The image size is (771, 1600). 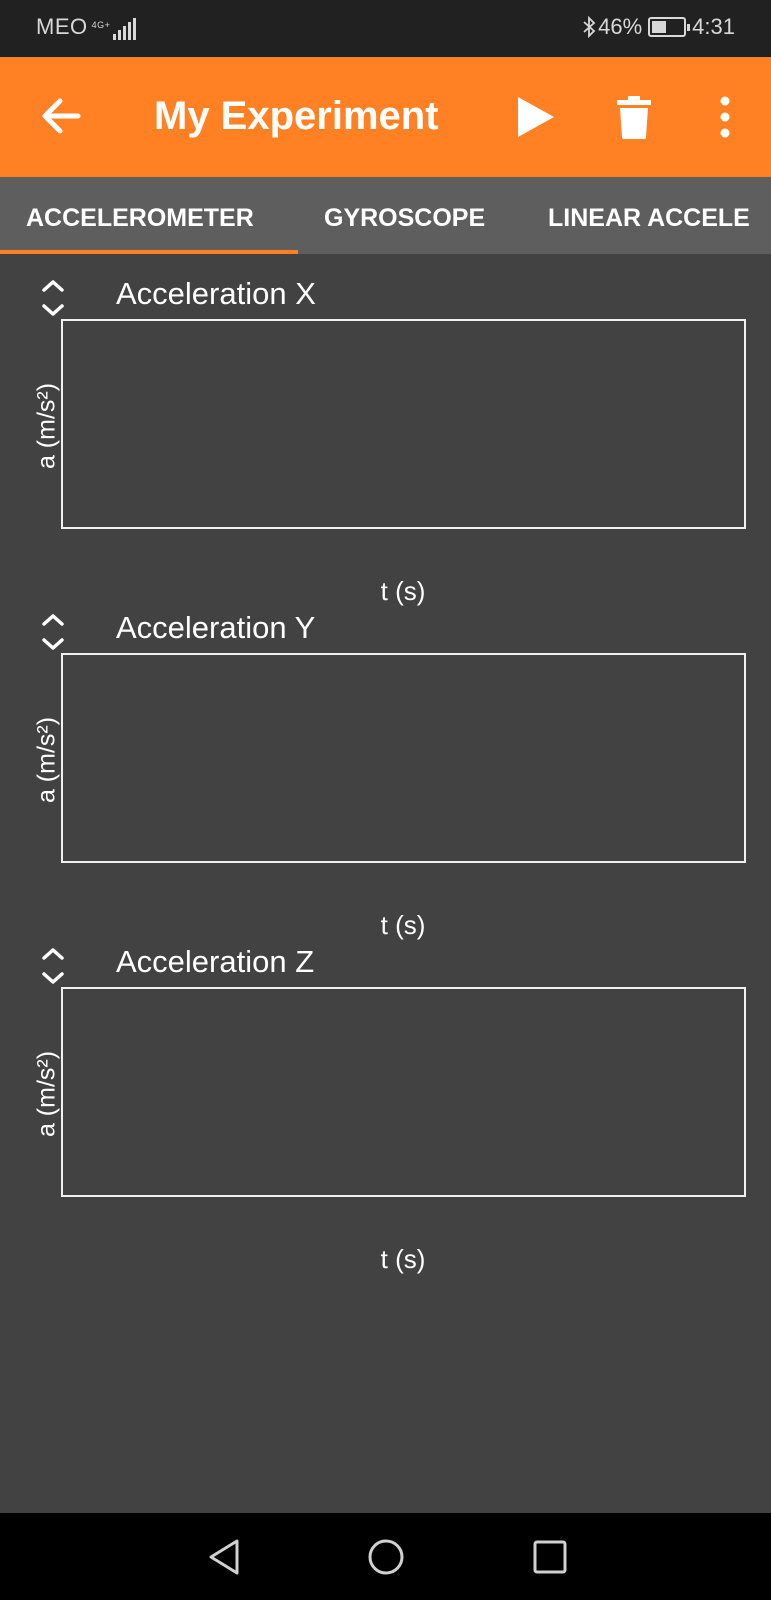 I want to click on tab-gyroscope: GYROSCOPE, so click(x=404, y=215).